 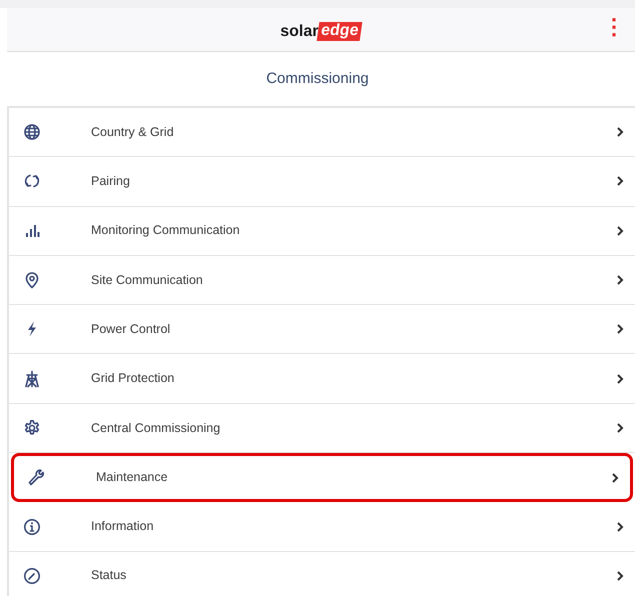 I want to click on gauge-icon, so click(x=32, y=575).